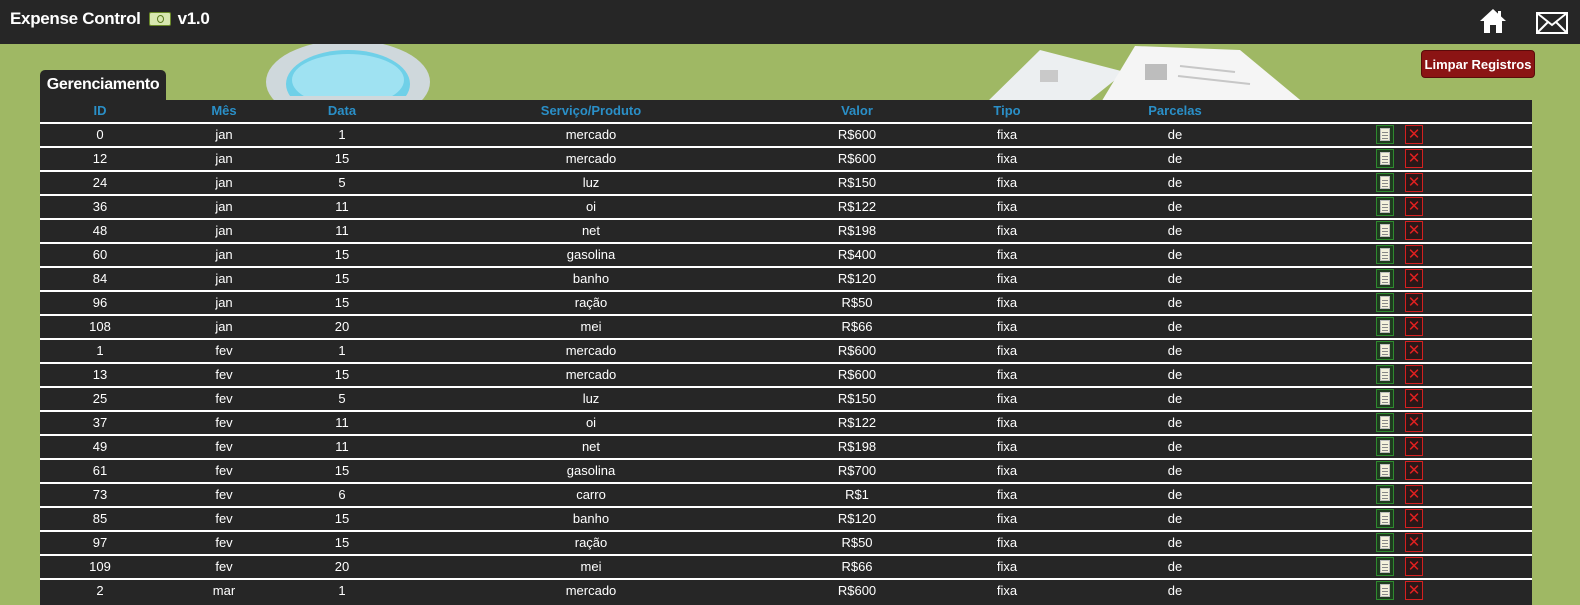  Describe the element at coordinates (100, 158) in the screenshot. I see `cell-id: 12` at that location.